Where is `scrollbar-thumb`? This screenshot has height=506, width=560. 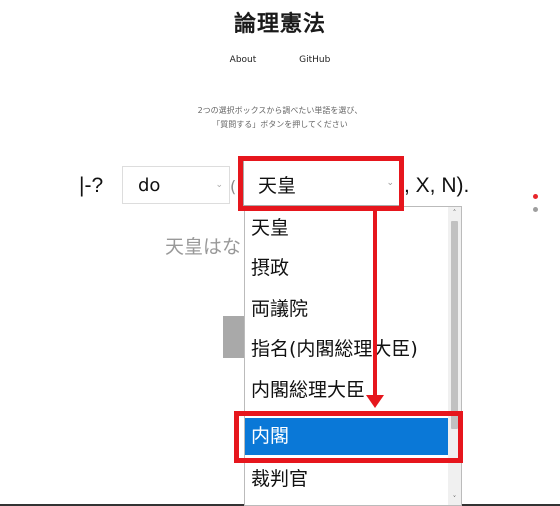
scrollbar-thumb is located at coordinates (454, 325).